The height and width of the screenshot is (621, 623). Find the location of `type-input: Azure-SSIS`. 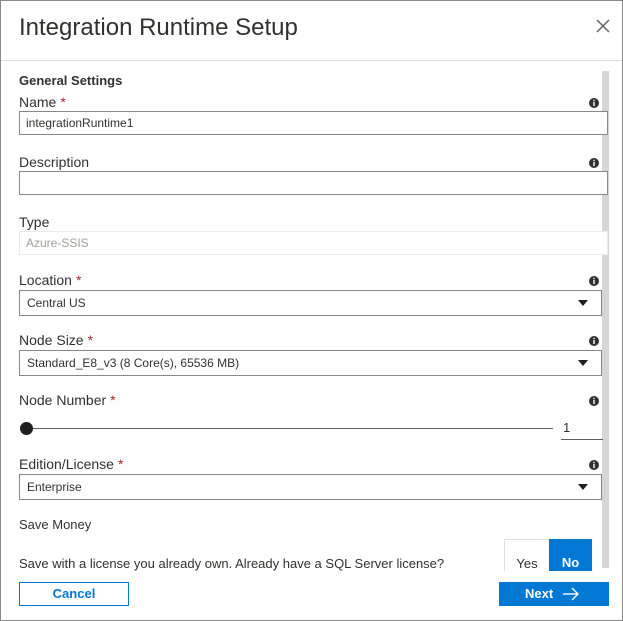

type-input: Azure-SSIS is located at coordinates (313, 243).